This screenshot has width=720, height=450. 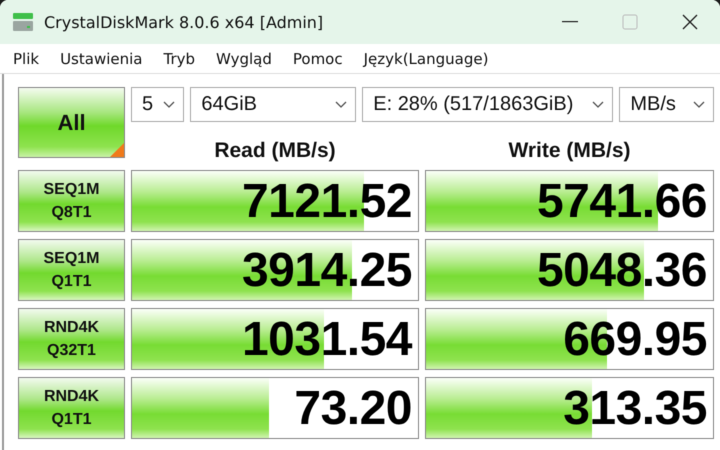 I want to click on result-value: 313.35, so click(x=635, y=408).